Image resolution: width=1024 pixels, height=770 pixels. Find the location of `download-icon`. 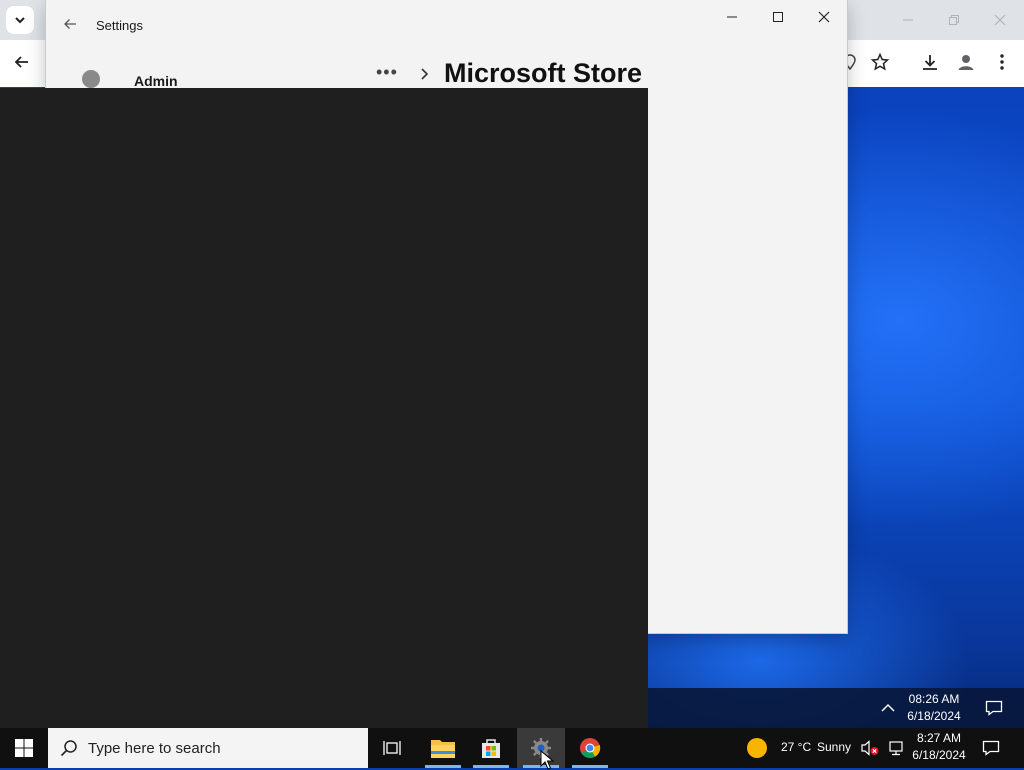

download-icon is located at coordinates (930, 62).